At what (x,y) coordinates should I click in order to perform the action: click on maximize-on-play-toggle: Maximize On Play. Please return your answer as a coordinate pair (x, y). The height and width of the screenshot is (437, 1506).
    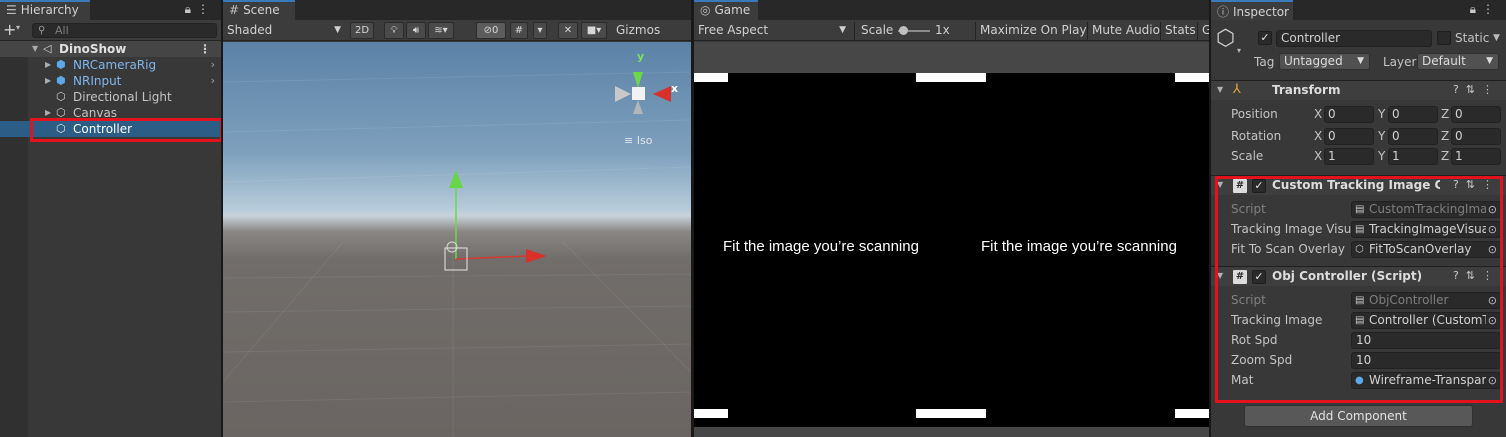
    Looking at the image, I should click on (1033, 31).